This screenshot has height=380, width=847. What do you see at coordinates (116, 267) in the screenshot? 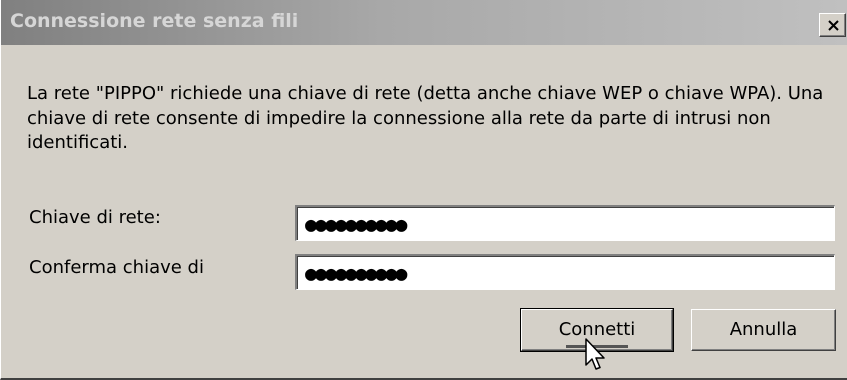
I see `confirm-key-label: Conferma chiave di` at bounding box center [116, 267].